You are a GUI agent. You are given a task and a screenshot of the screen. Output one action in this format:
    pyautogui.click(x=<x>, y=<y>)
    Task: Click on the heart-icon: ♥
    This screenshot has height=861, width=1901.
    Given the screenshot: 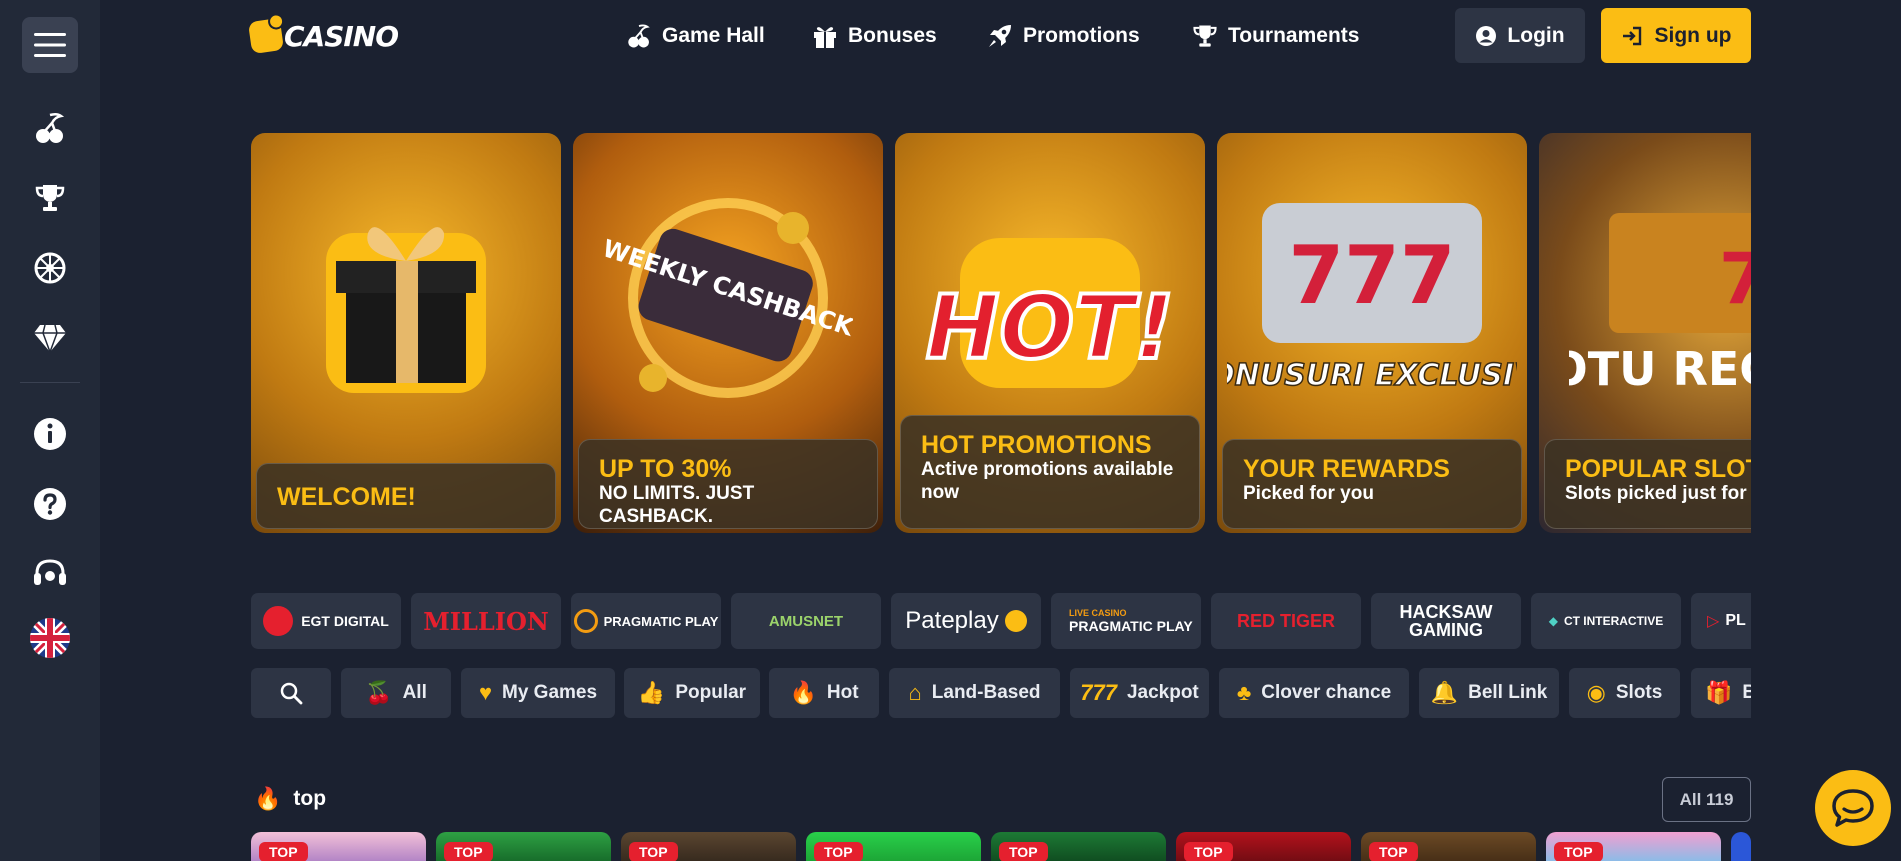 What is the action you would take?
    pyautogui.click(x=485, y=692)
    